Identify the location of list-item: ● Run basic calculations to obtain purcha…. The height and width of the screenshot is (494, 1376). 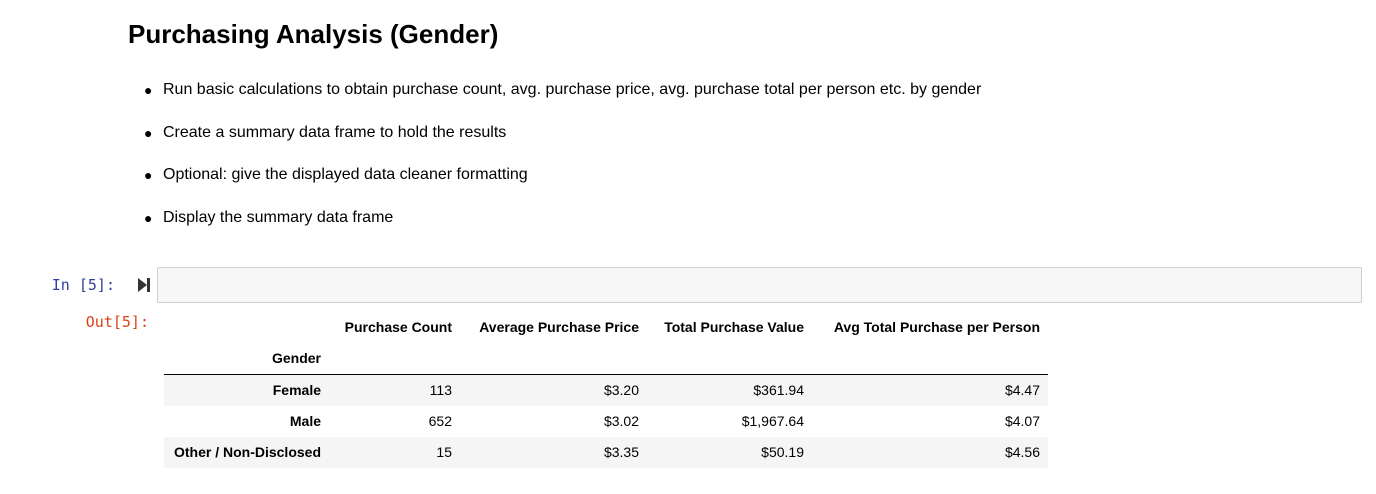
(562, 90).